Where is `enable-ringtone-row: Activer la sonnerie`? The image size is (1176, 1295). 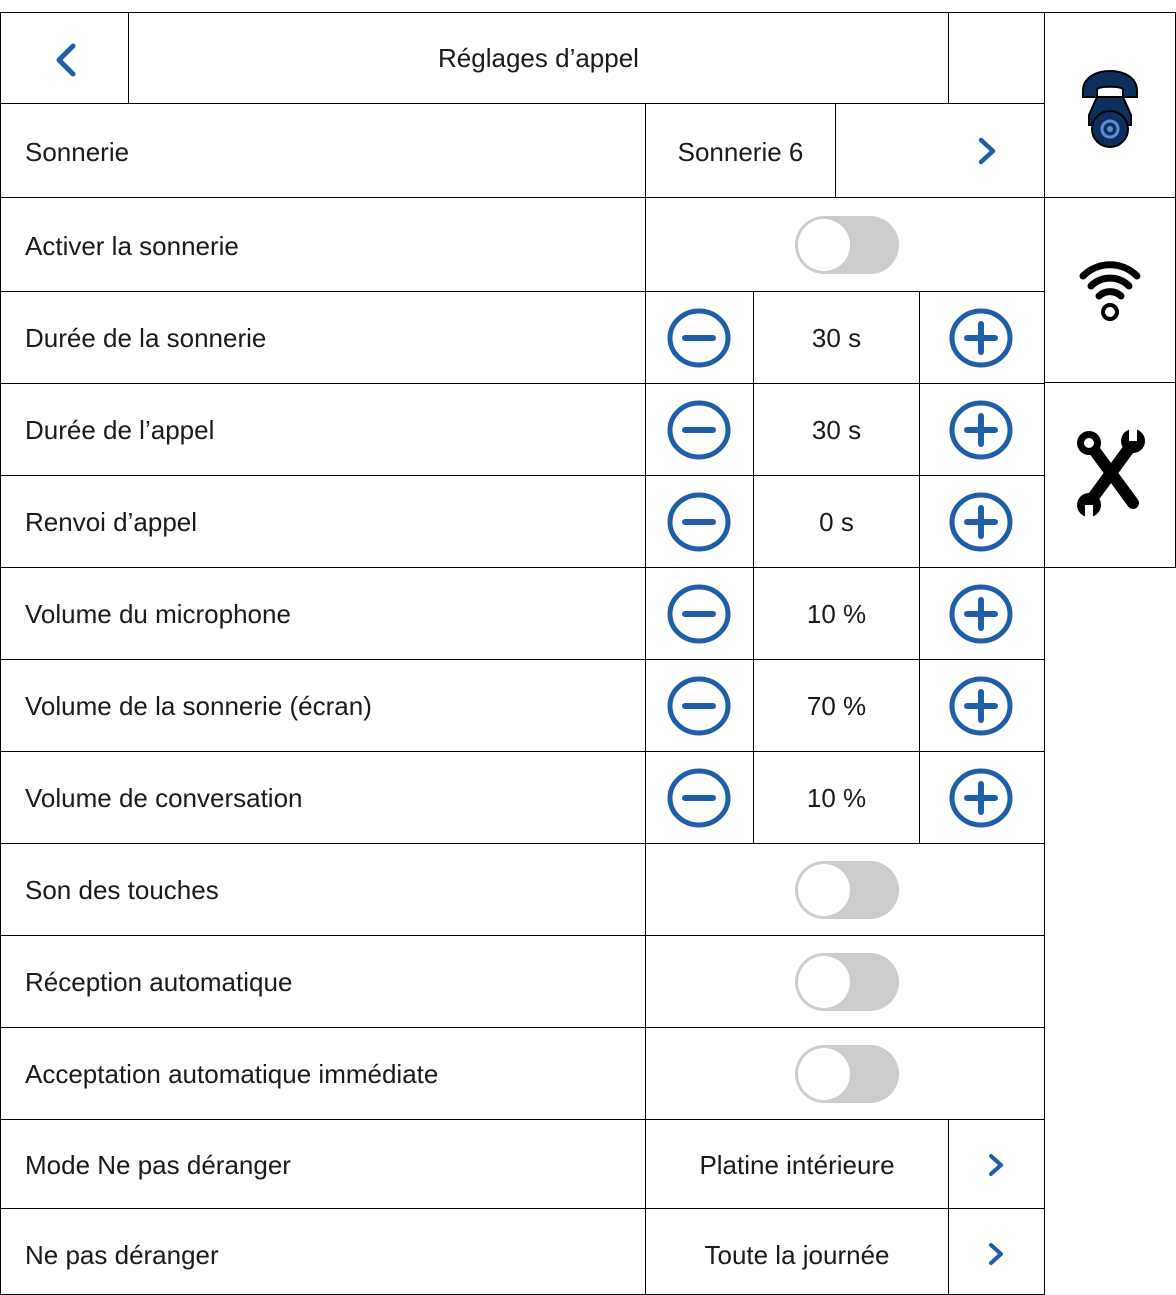 enable-ringtone-row: Activer la sonnerie is located at coordinates (323, 244).